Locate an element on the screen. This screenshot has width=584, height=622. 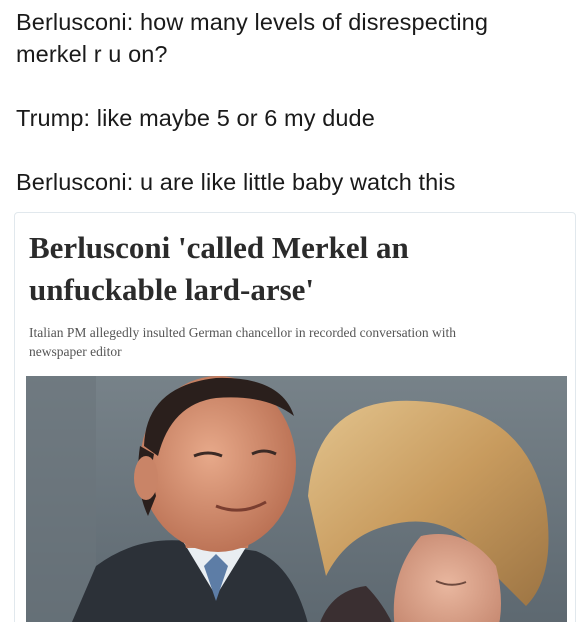
post-line-3: Trump: like maybe 5 or 6 my dude is located at coordinates (195, 118).